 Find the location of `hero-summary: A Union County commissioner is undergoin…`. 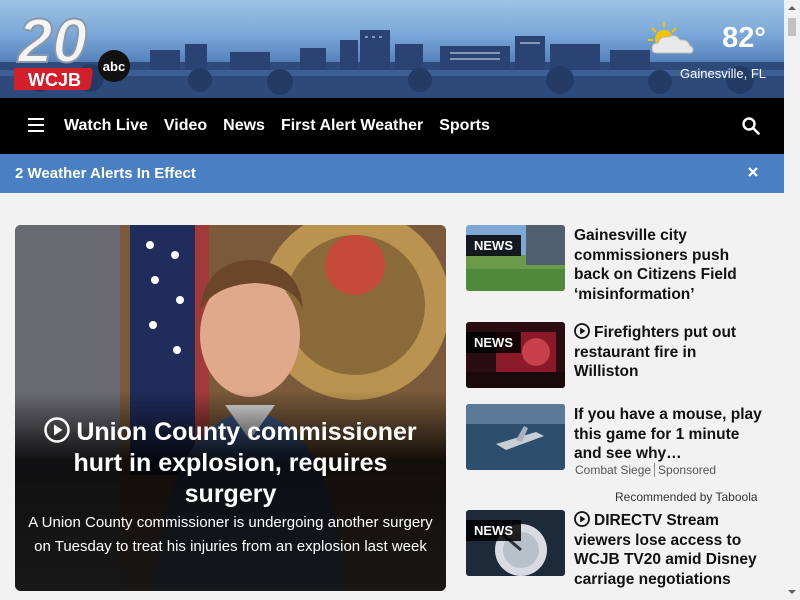

hero-summary: A Union County commissioner is undergoin… is located at coordinates (230, 534).